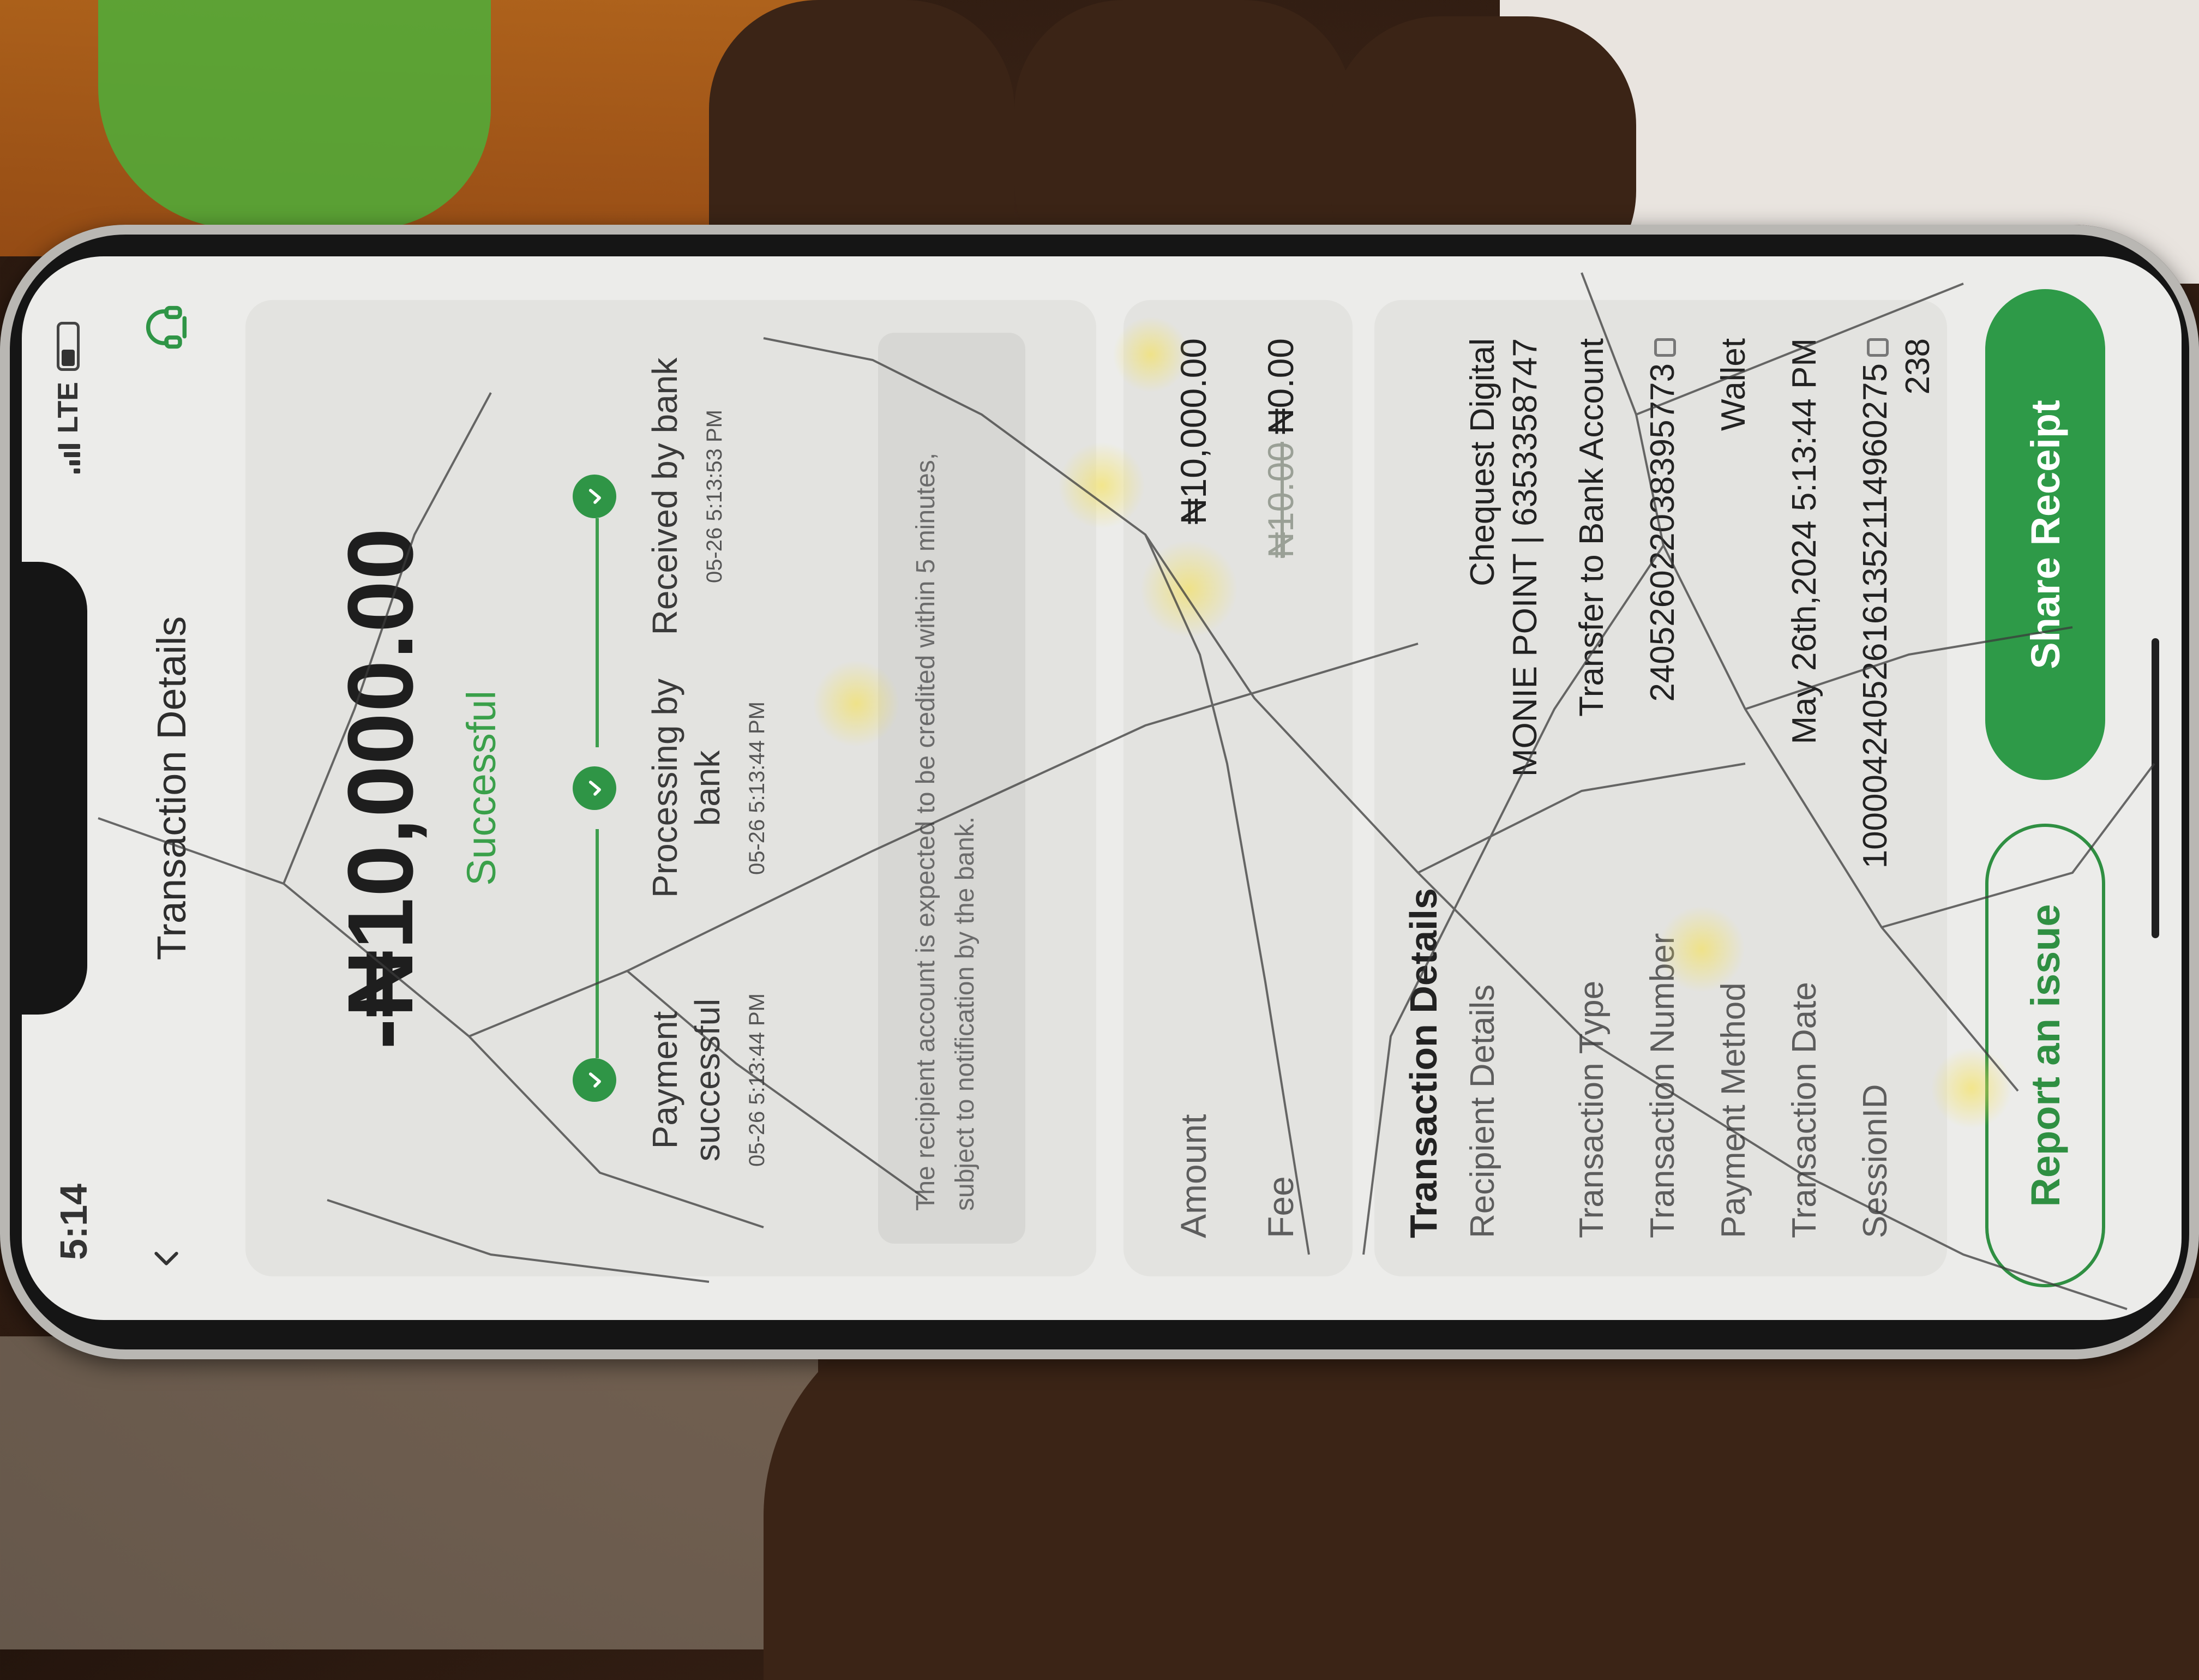 Image resolution: width=2199 pixels, height=1680 pixels. Describe the element at coordinates (1875, 616) in the screenshot. I see `session-value: 100004240526161352114960275` at that location.